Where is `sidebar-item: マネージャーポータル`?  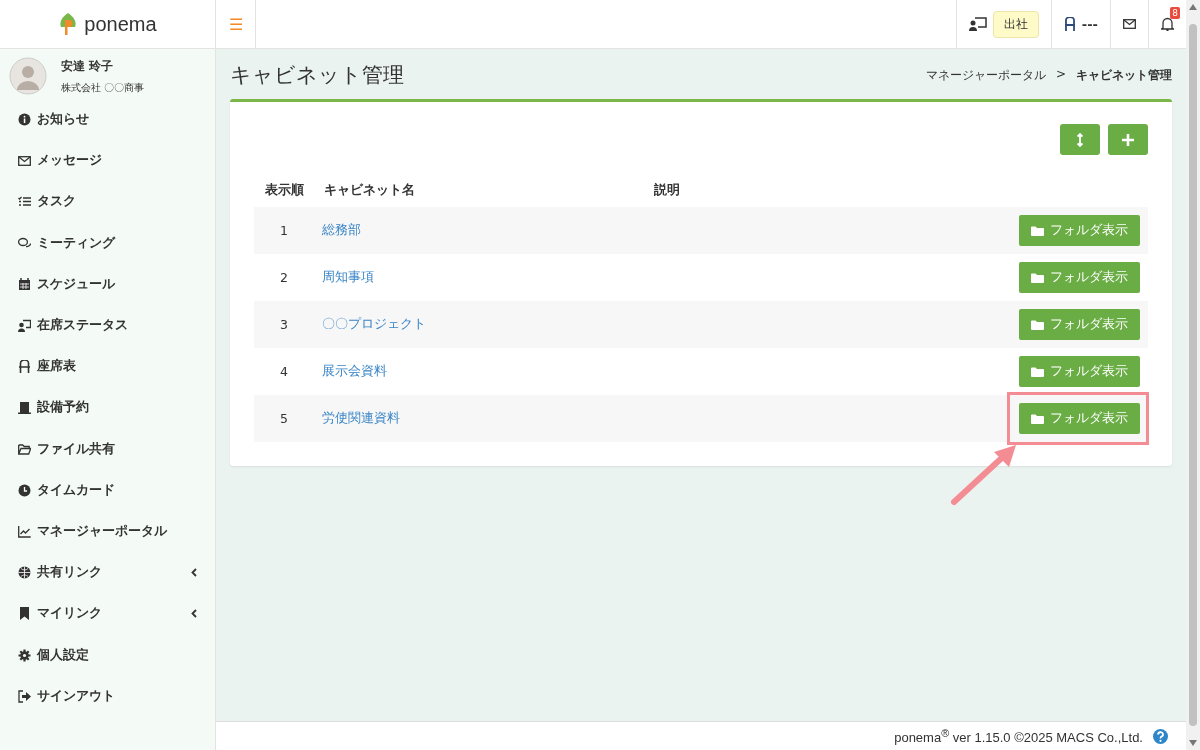
sidebar-item: マネージャーポータル is located at coordinates (107, 531).